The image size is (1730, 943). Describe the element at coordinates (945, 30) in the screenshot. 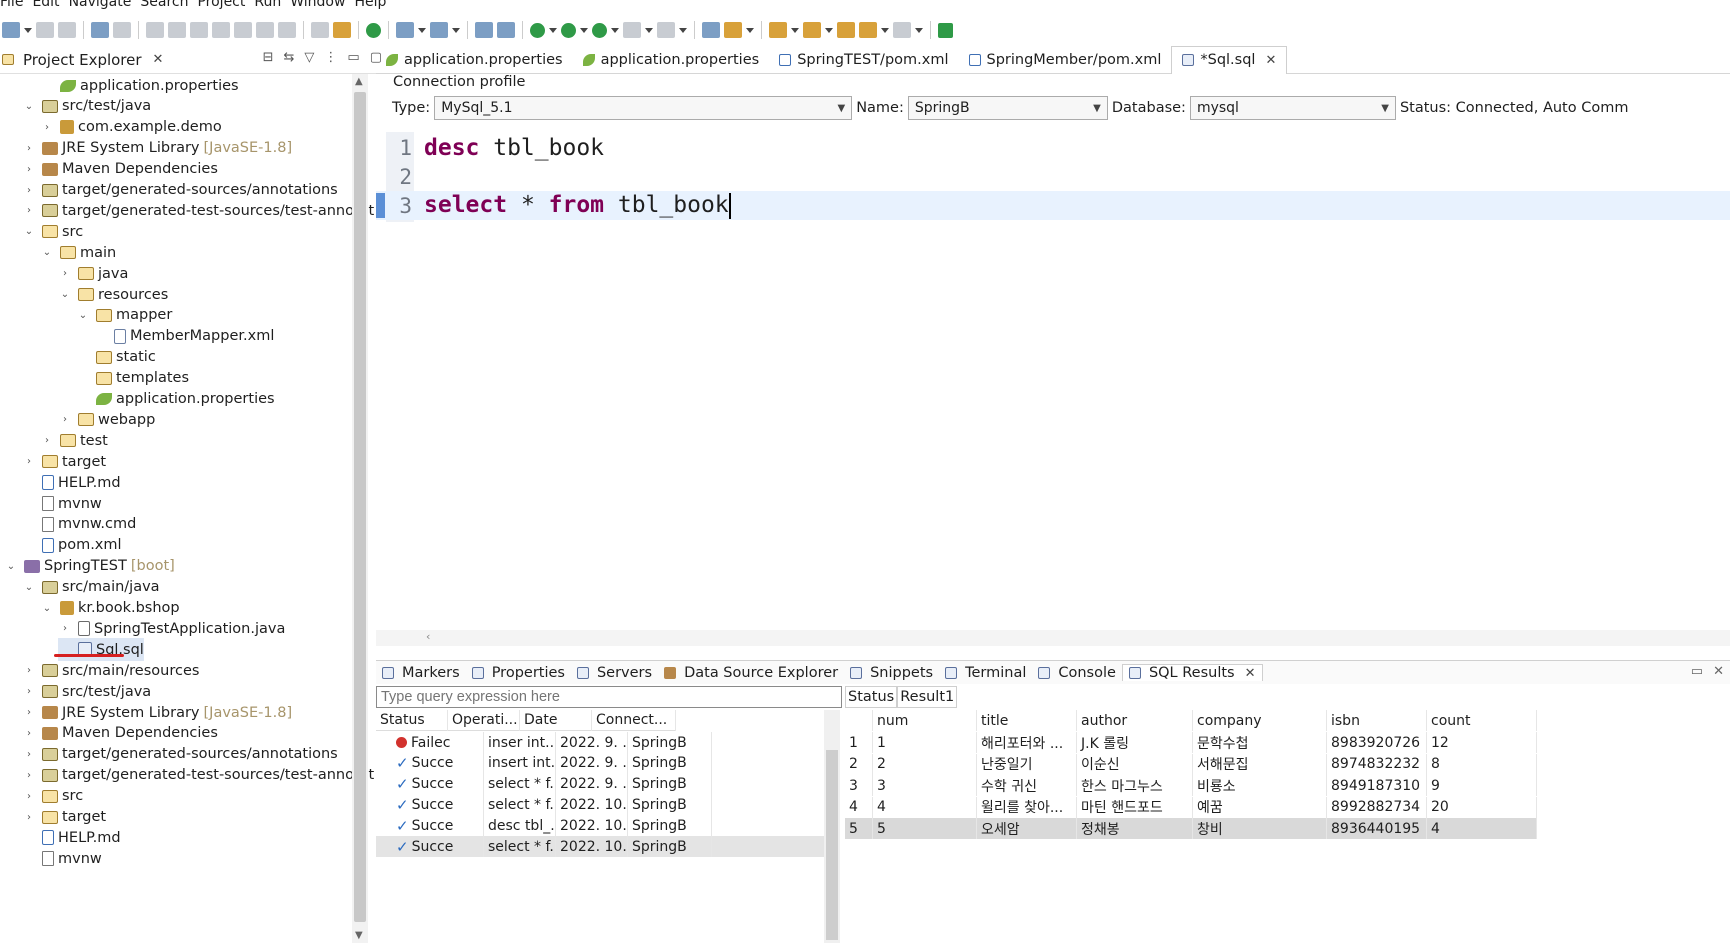

I see `open-perspective-icon` at that location.